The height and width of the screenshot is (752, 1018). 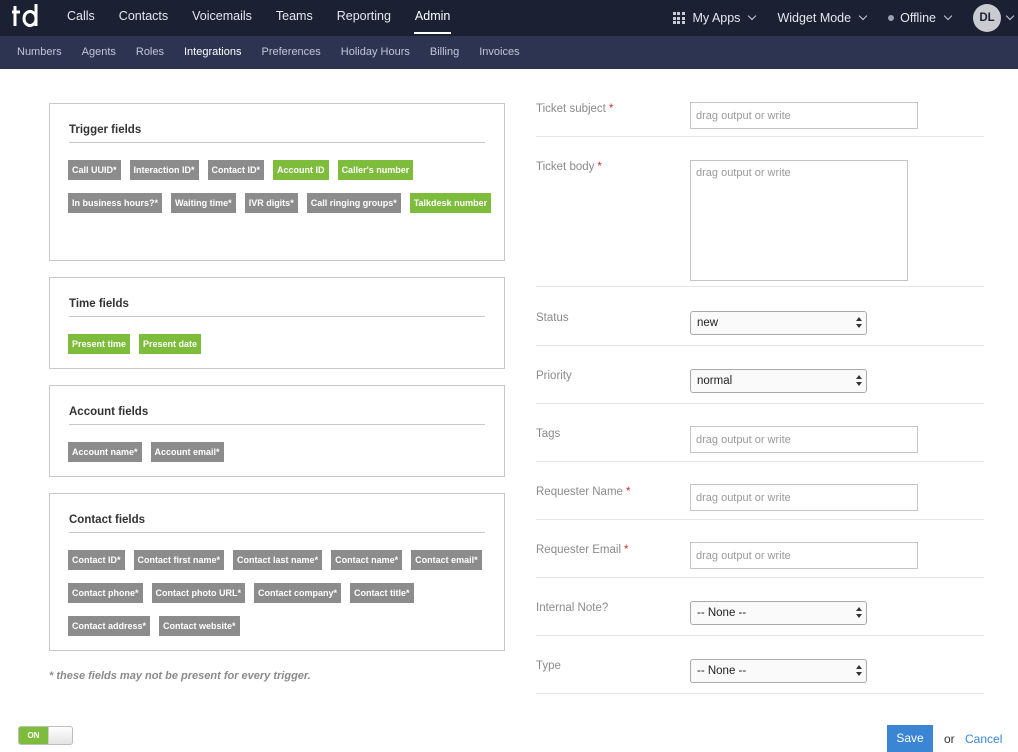 What do you see at coordinates (39, 52) in the screenshot?
I see `subnav-numbers: Numbers` at bounding box center [39, 52].